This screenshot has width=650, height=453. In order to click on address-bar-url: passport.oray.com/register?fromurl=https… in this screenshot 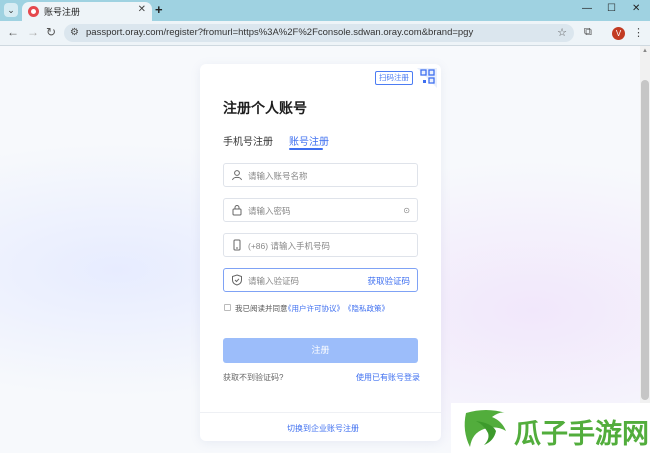, I will do `click(280, 32)`.